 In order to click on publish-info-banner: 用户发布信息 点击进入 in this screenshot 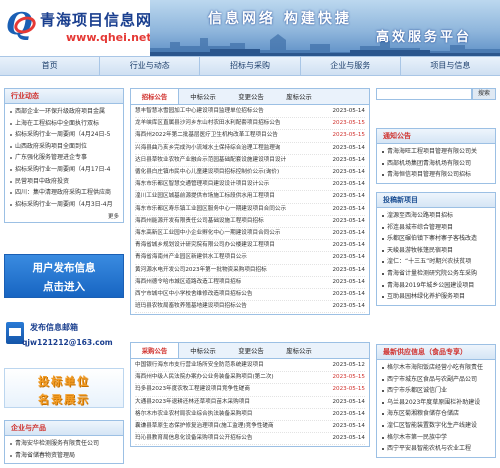, I will do `click(64, 276)`.